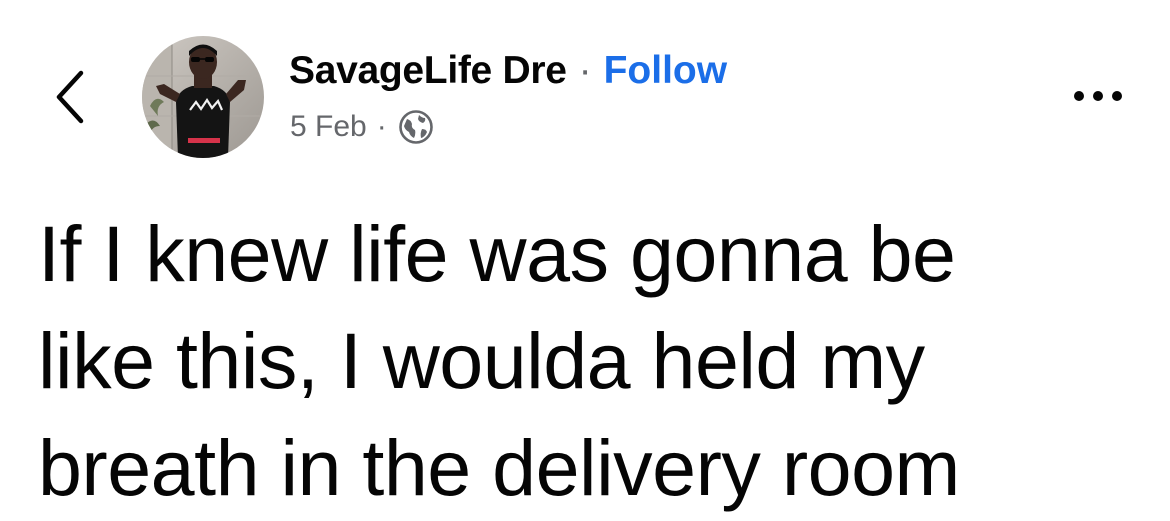 This screenshot has height=521, width=1170. Describe the element at coordinates (328, 127) in the screenshot. I see `post-date: 5 Feb` at that location.